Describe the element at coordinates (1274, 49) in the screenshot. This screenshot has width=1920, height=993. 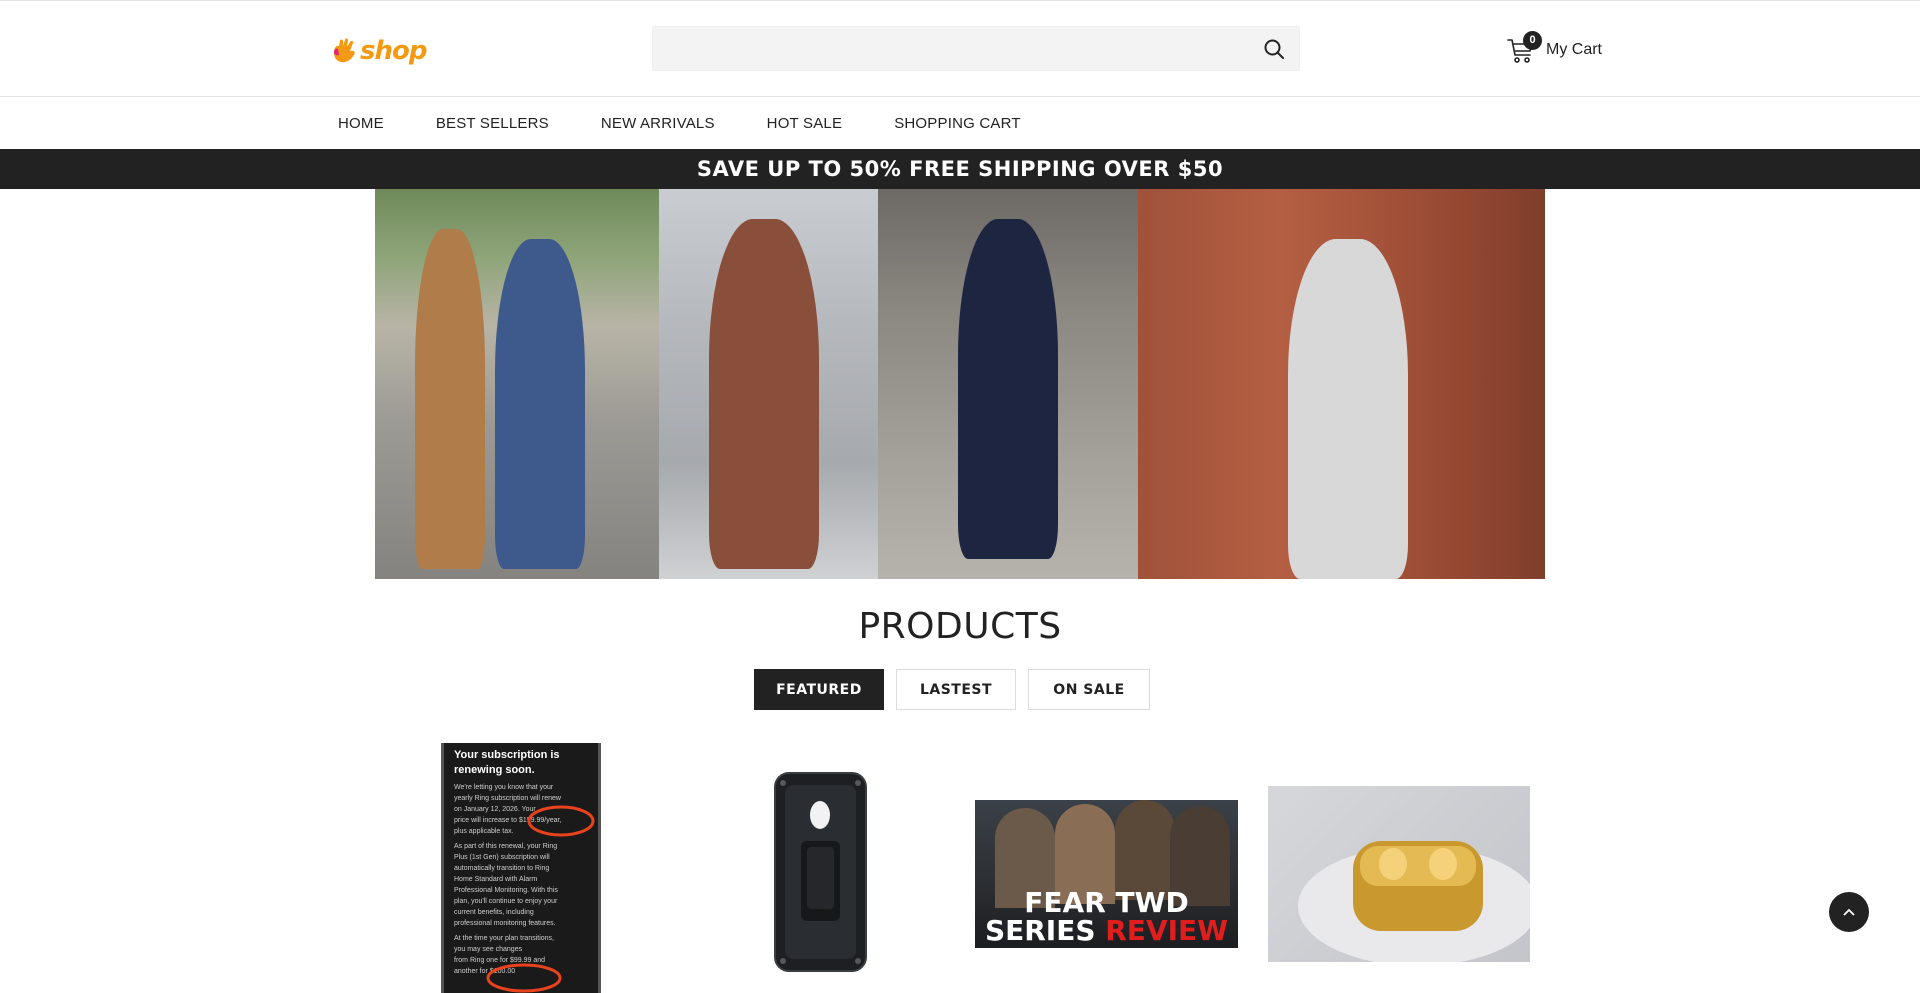
I see `search-icon` at that location.